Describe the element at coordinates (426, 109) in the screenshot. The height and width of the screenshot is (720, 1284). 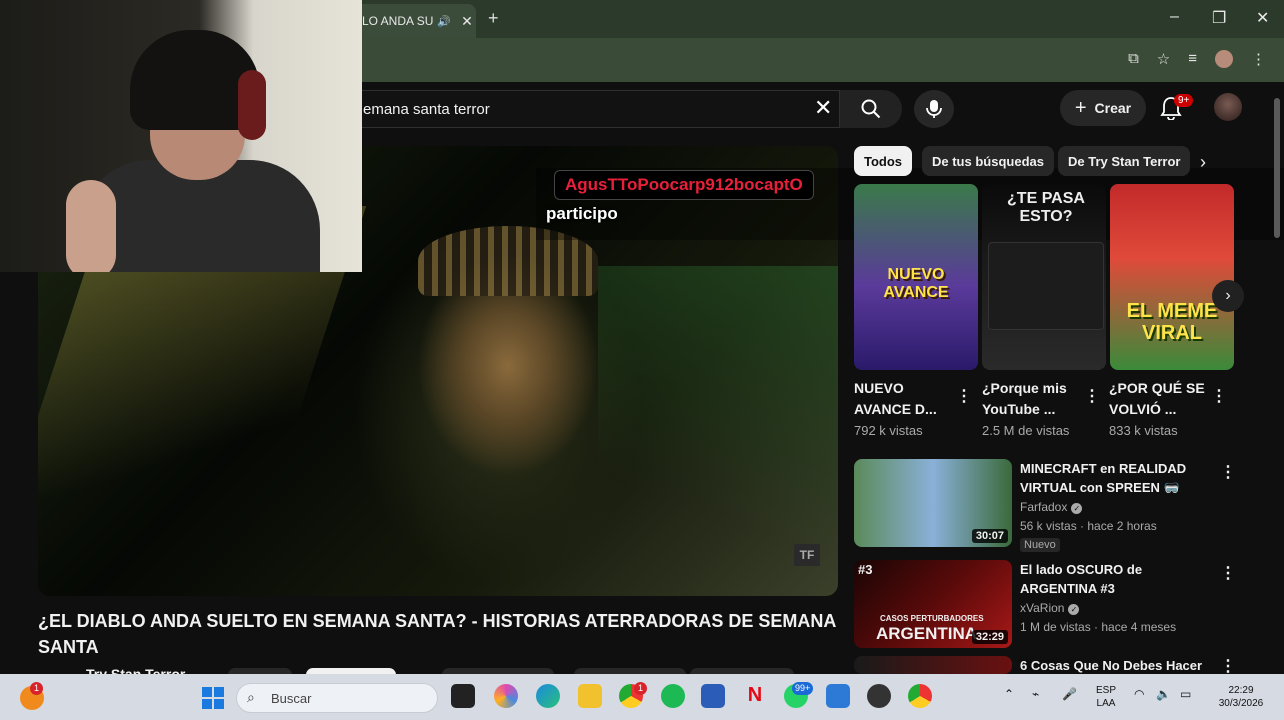
I see `search-query-text: emana santa terror` at that location.